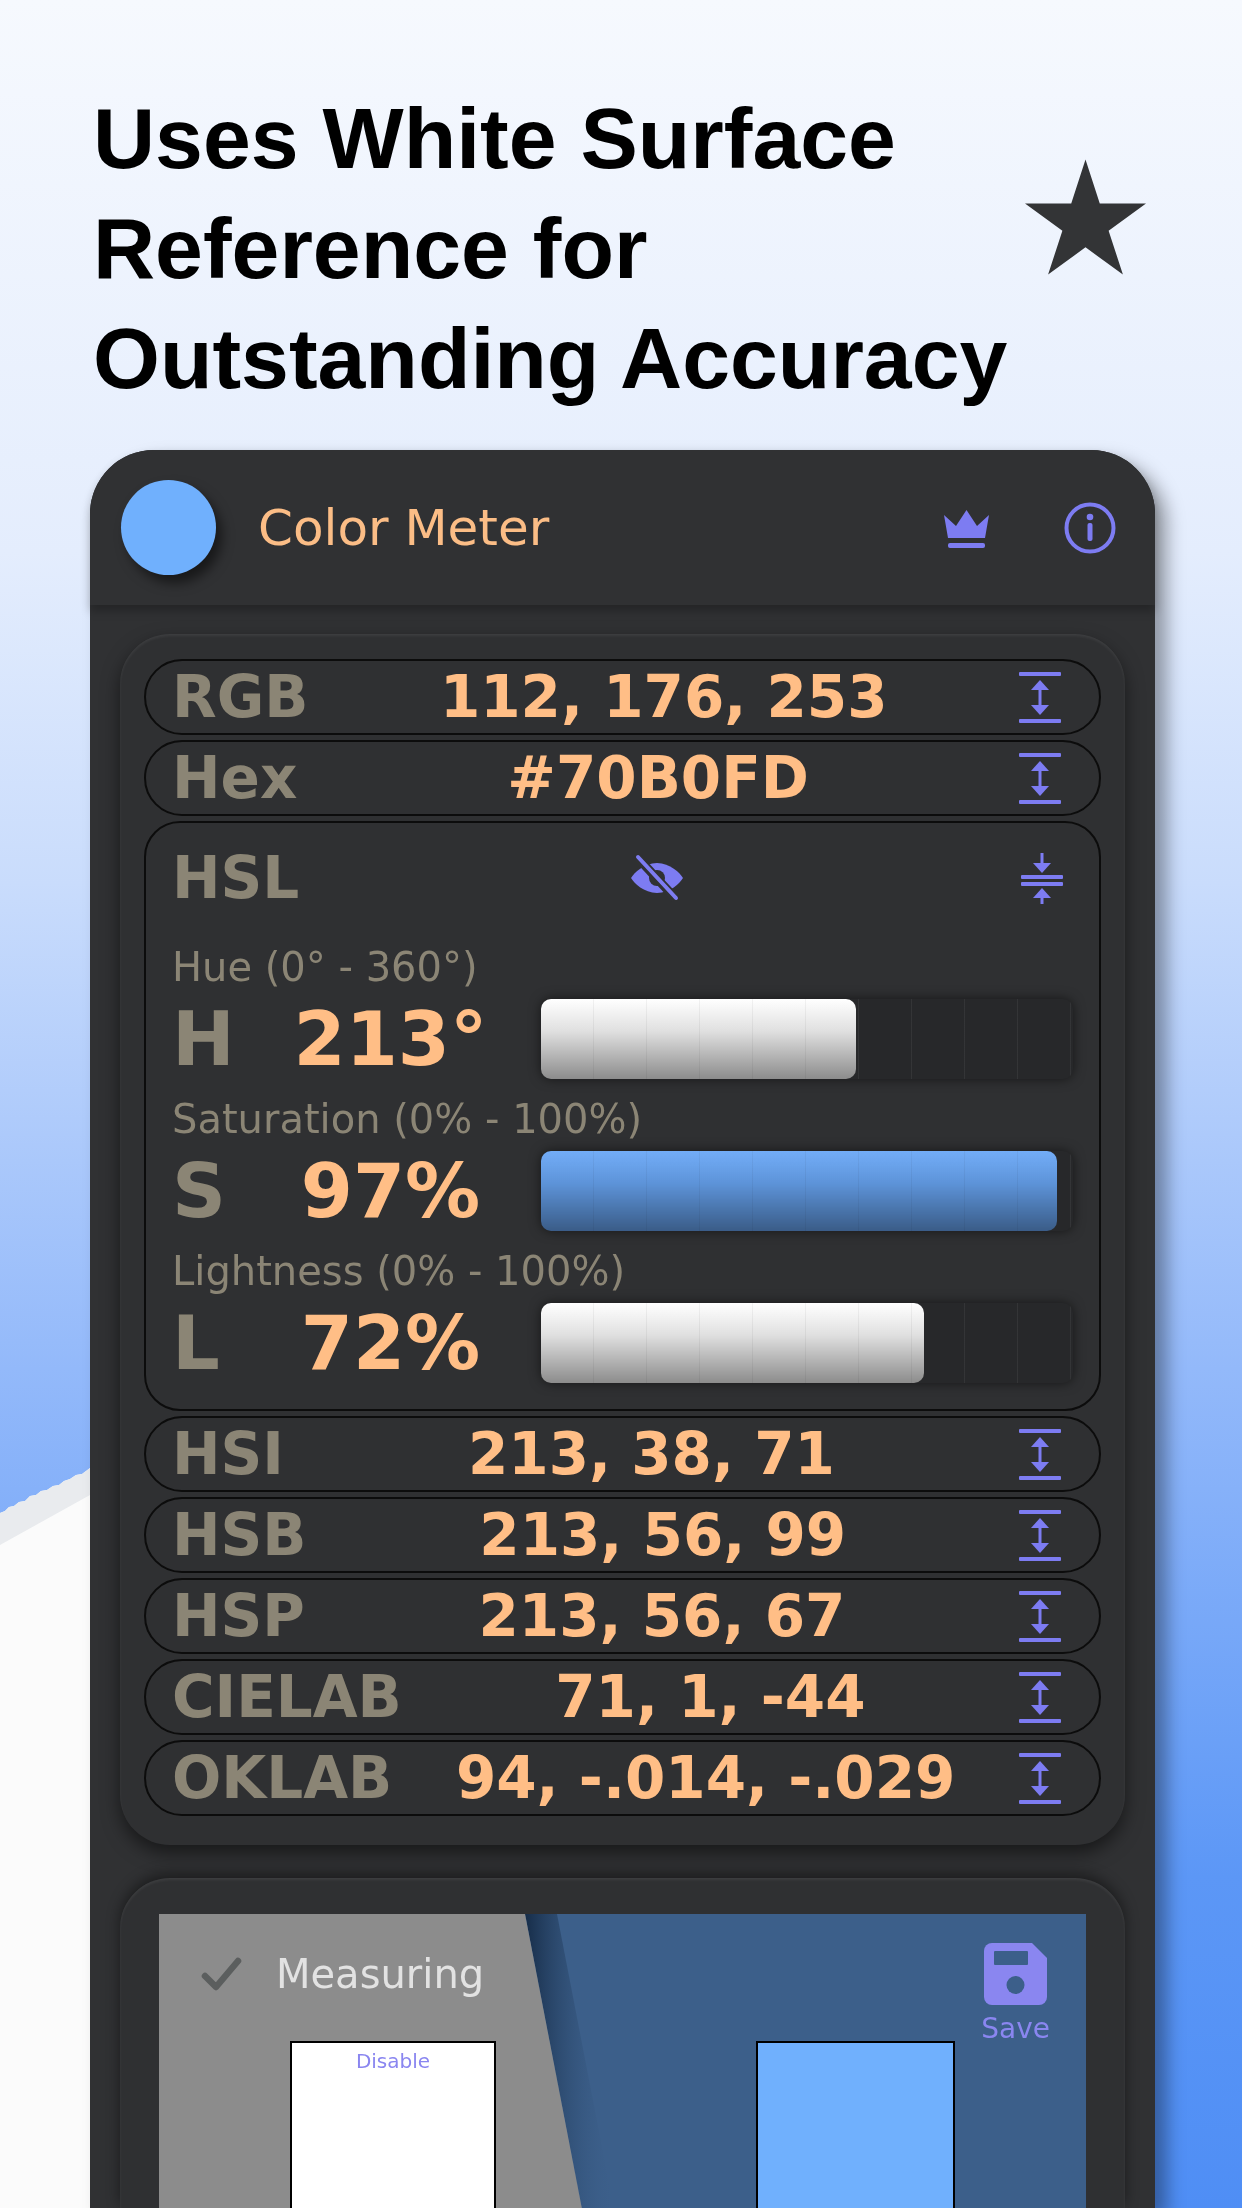  What do you see at coordinates (1090, 527) in the screenshot?
I see `info-icon` at bounding box center [1090, 527].